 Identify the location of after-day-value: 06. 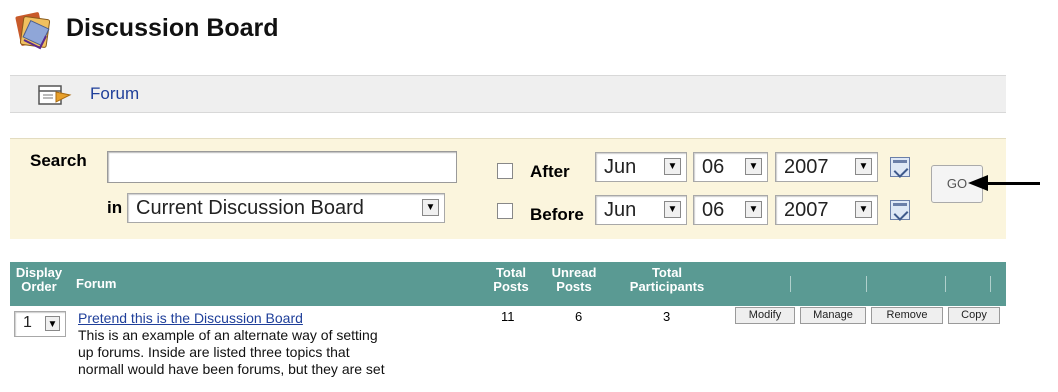
(713, 167).